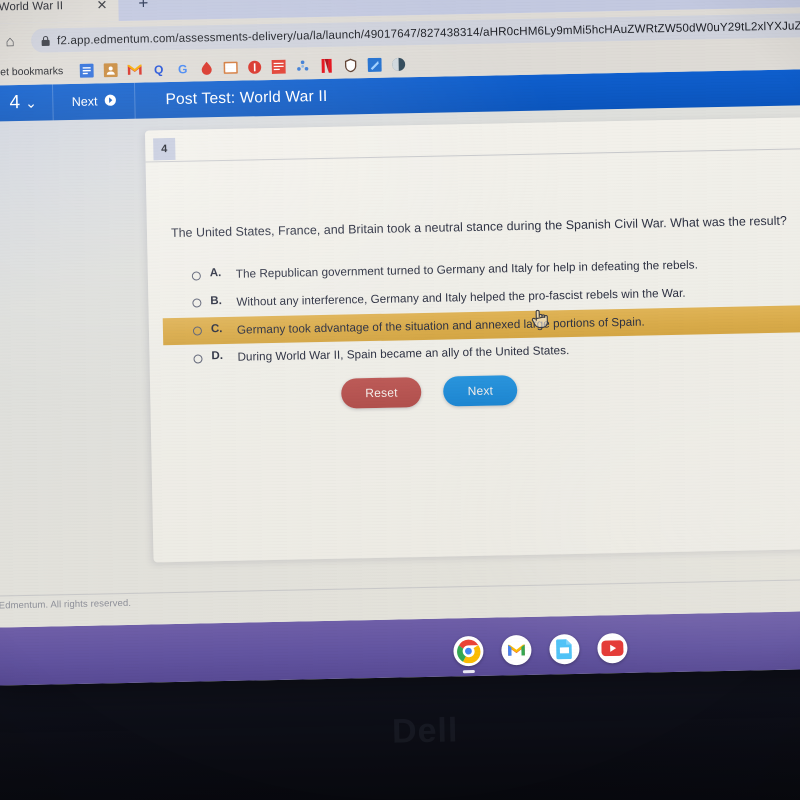  What do you see at coordinates (101, 6) in the screenshot?
I see `close-icon: ✕` at bounding box center [101, 6].